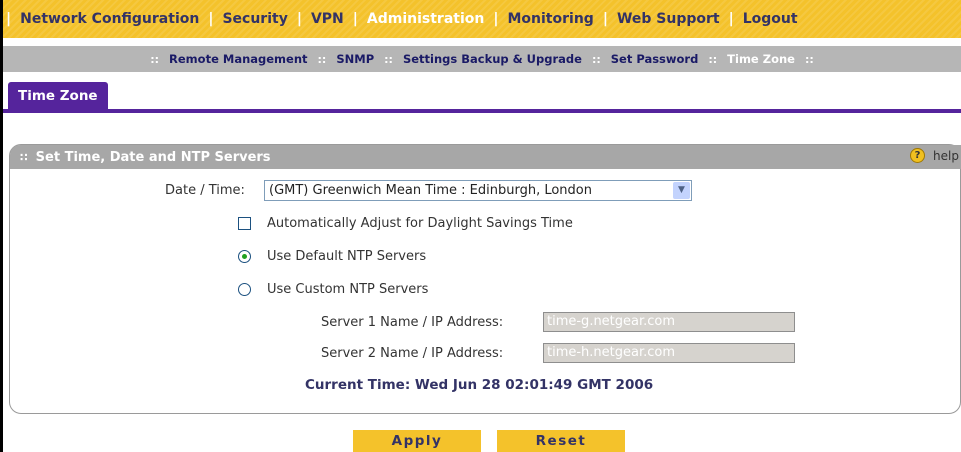 The image size is (961, 452). Describe the element at coordinates (348, 289) in the screenshot. I see `custom-ntp-label: Use Custom NTP Servers` at that location.